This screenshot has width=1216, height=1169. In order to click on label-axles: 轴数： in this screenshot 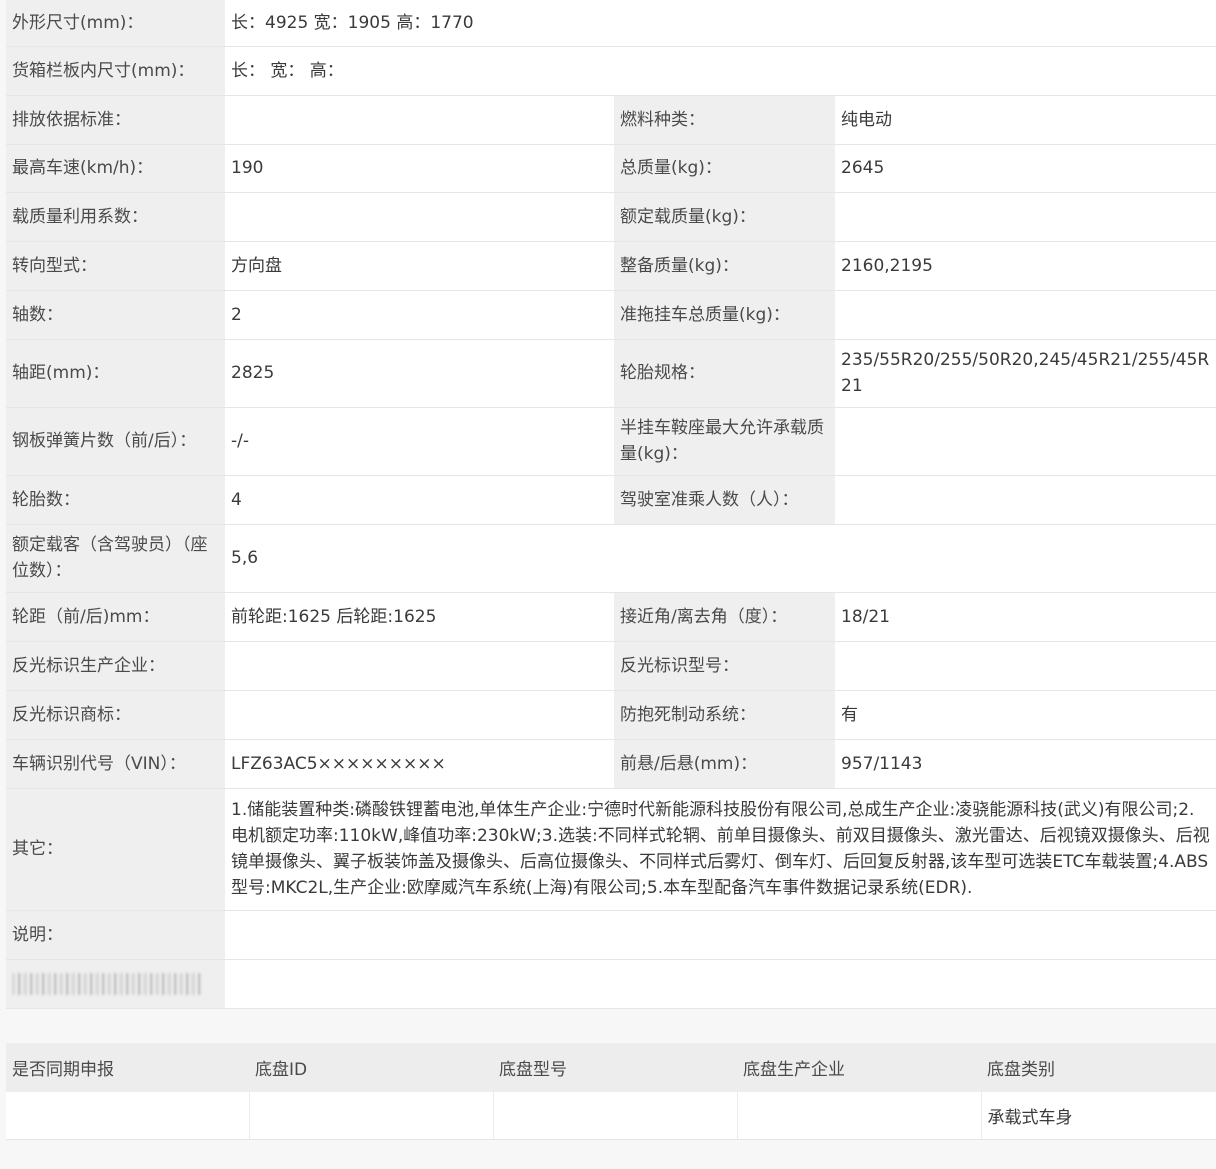, I will do `click(115, 315)`.